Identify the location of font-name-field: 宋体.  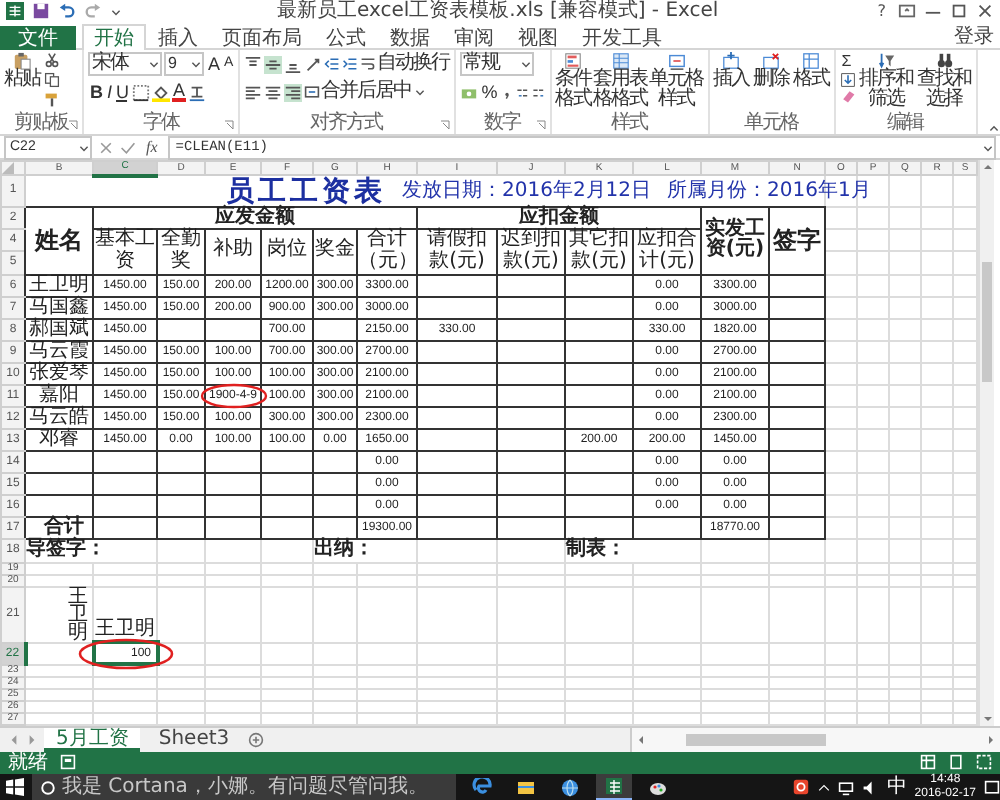
(125, 64).